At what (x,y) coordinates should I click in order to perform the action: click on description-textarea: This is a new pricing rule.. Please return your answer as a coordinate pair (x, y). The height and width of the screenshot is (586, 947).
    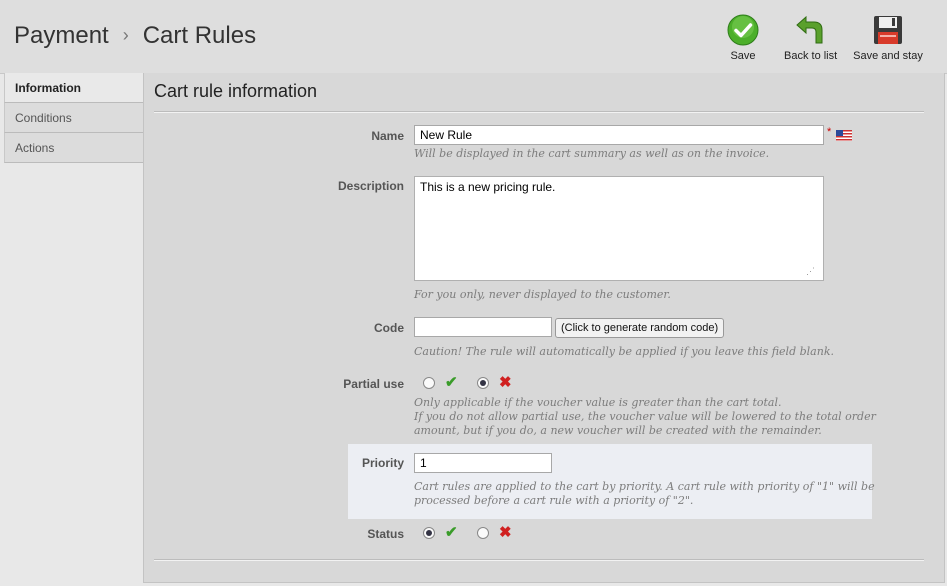
    Looking at the image, I should click on (619, 228).